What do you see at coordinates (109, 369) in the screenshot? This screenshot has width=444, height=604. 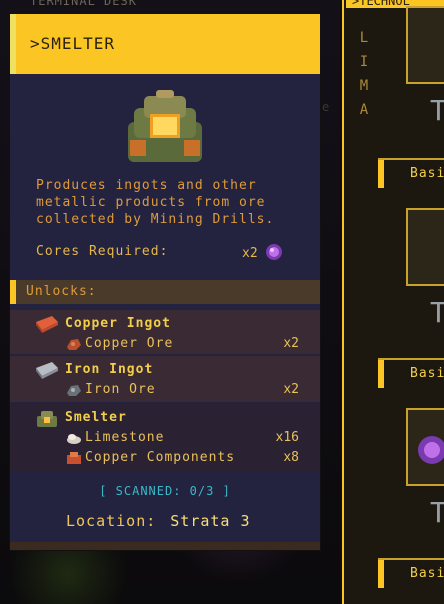 I see `recipe-name: Iron Ingot` at bounding box center [109, 369].